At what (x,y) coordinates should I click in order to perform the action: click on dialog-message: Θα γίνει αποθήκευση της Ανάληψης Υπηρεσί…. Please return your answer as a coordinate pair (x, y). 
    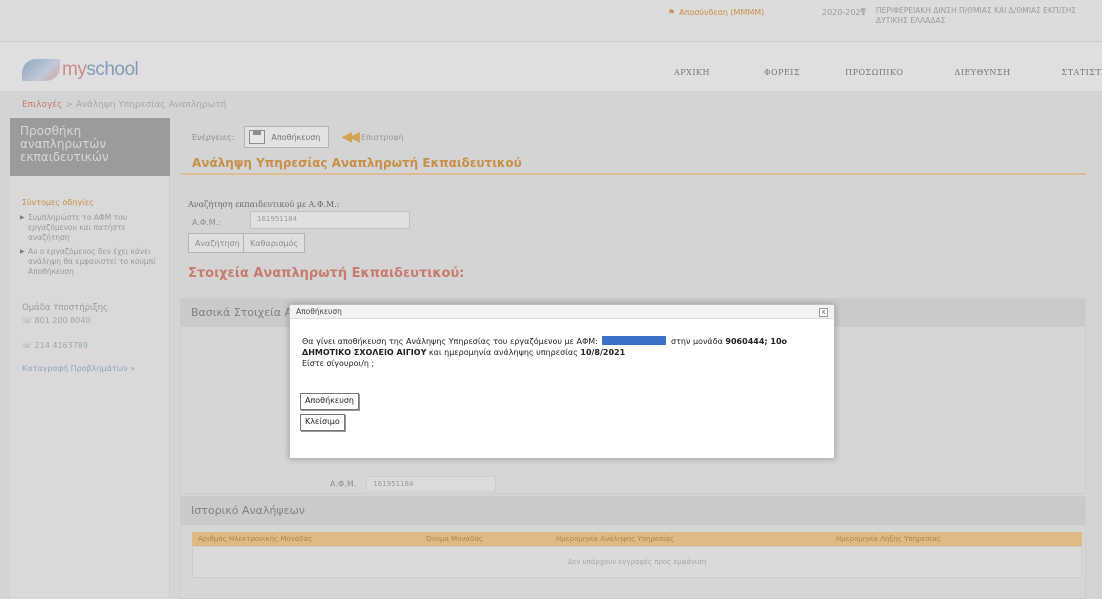
    Looking at the image, I should click on (562, 344).